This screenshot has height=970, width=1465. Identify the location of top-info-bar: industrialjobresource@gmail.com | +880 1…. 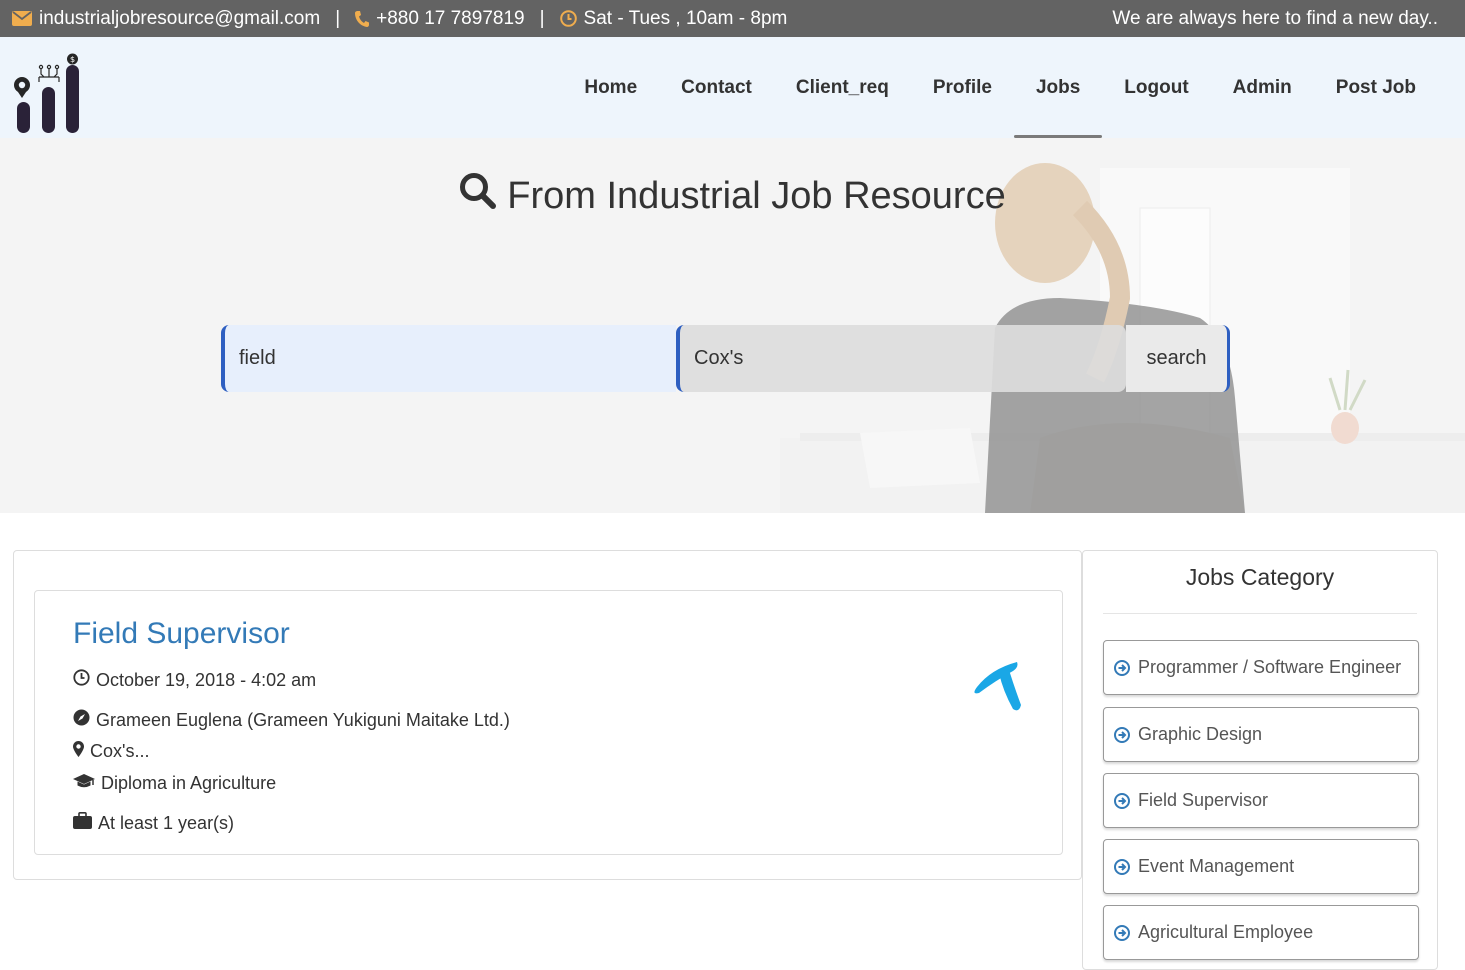
(732, 18).